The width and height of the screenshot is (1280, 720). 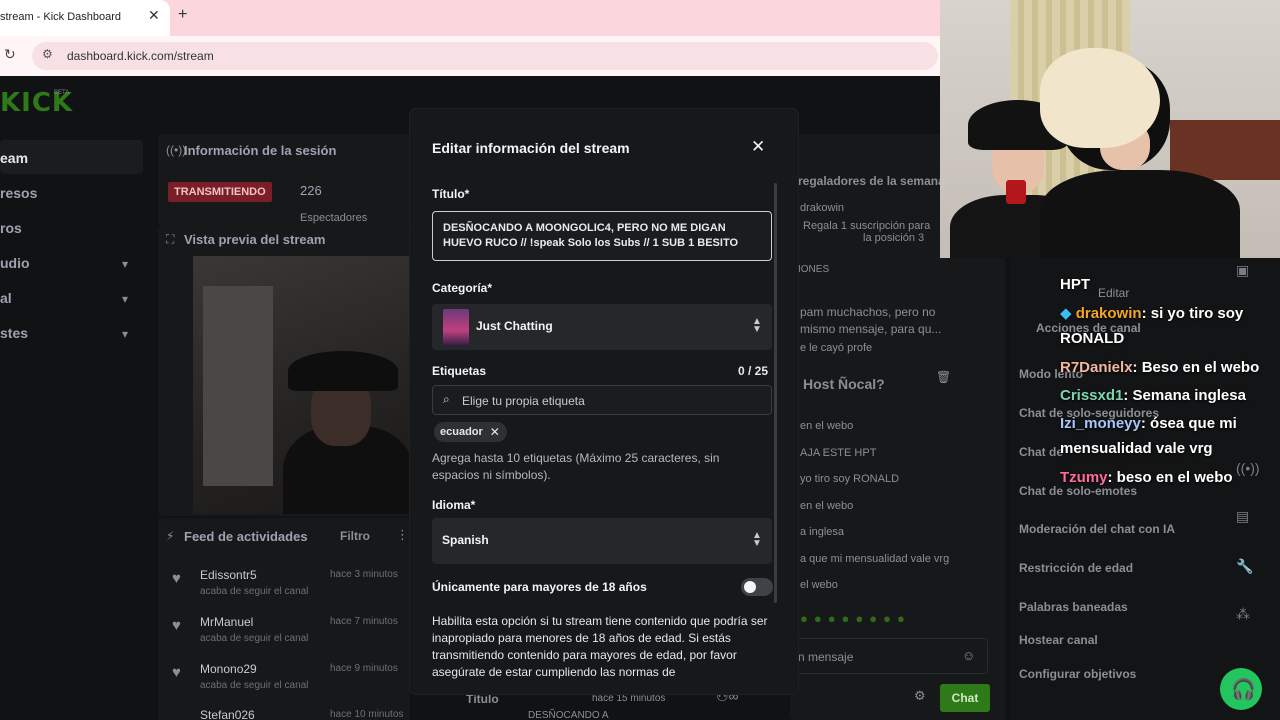 I want to click on overlay-chat-user: Izi_moneyy, so click(x=1100, y=423).